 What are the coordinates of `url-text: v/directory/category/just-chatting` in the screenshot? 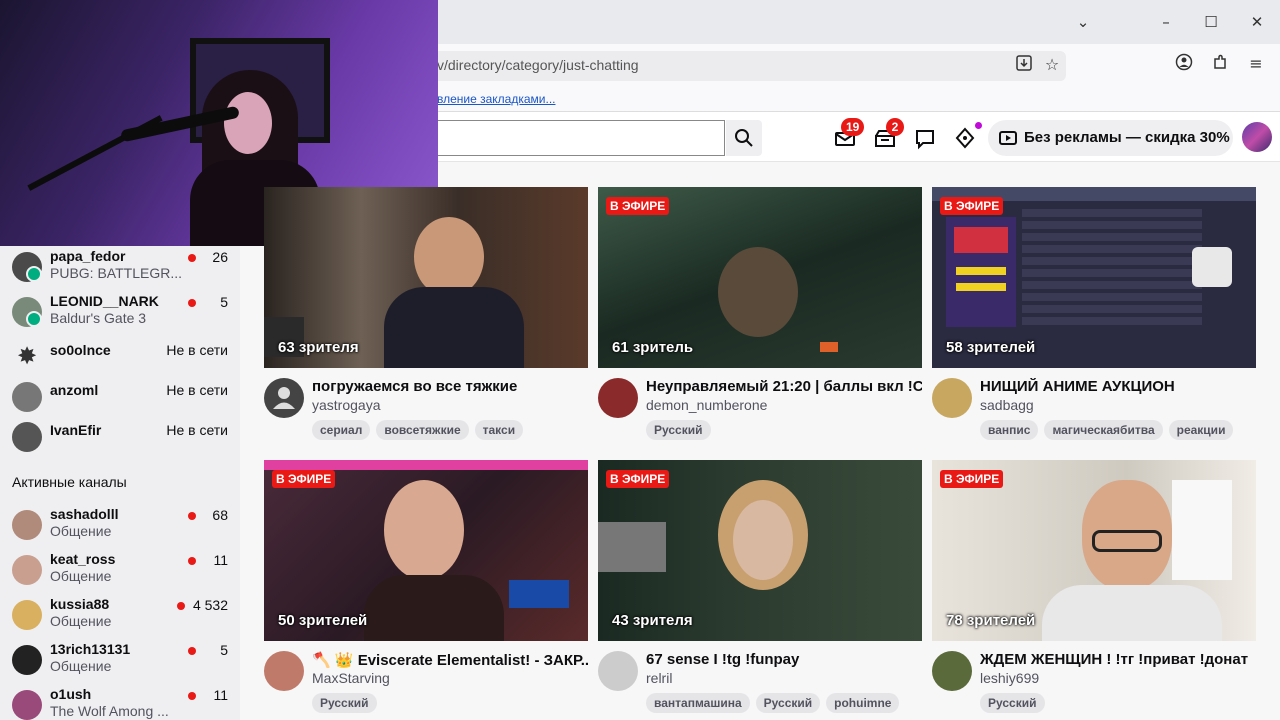 It's located at (538, 65).